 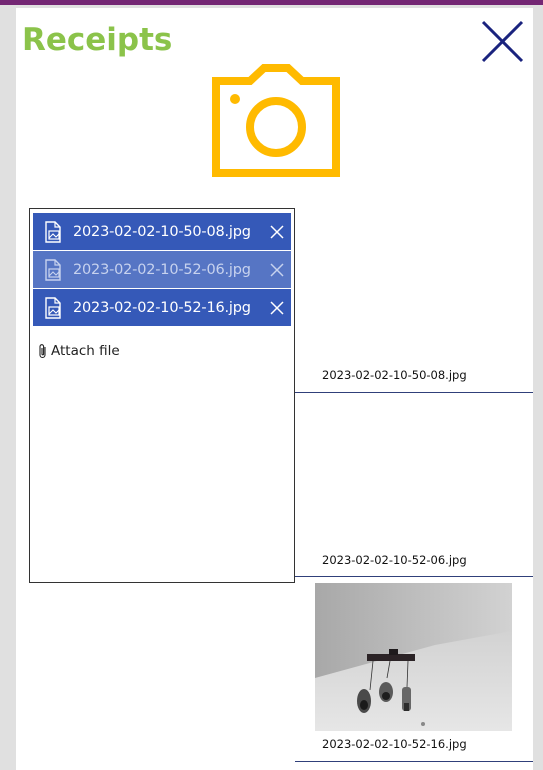 I want to click on gallery-separator, so click(x=414, y=761).